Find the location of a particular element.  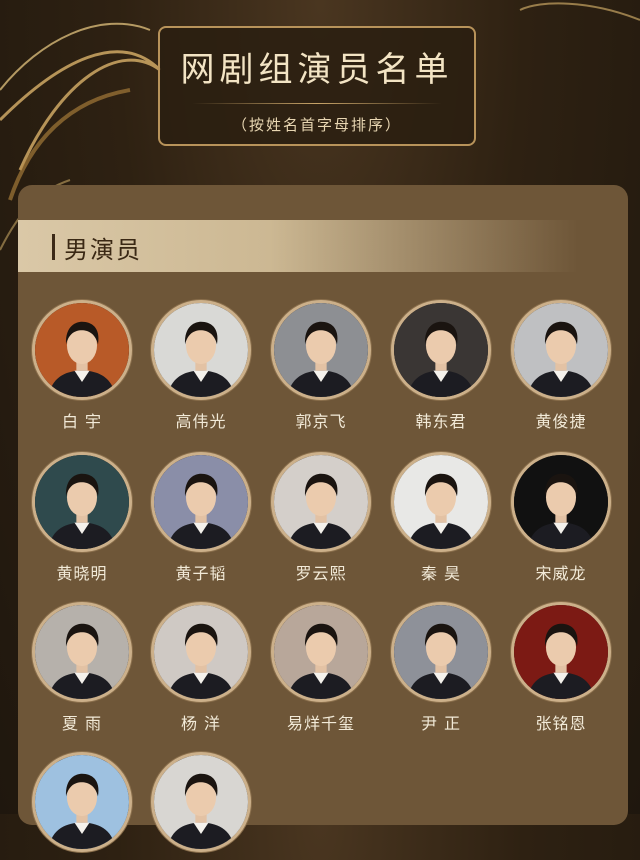

actor-name: 尹 正 is located at coordinates (441, 723).